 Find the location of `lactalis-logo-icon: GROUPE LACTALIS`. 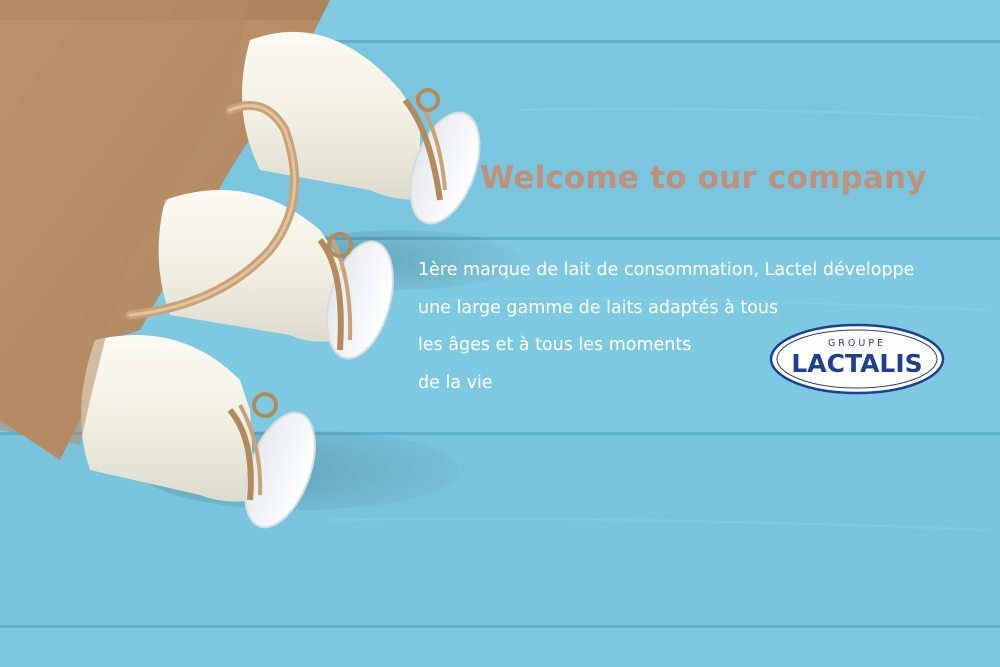

lactalis-logo-icon: GROUPE LACTALIS is located at coordinates (857, 359).